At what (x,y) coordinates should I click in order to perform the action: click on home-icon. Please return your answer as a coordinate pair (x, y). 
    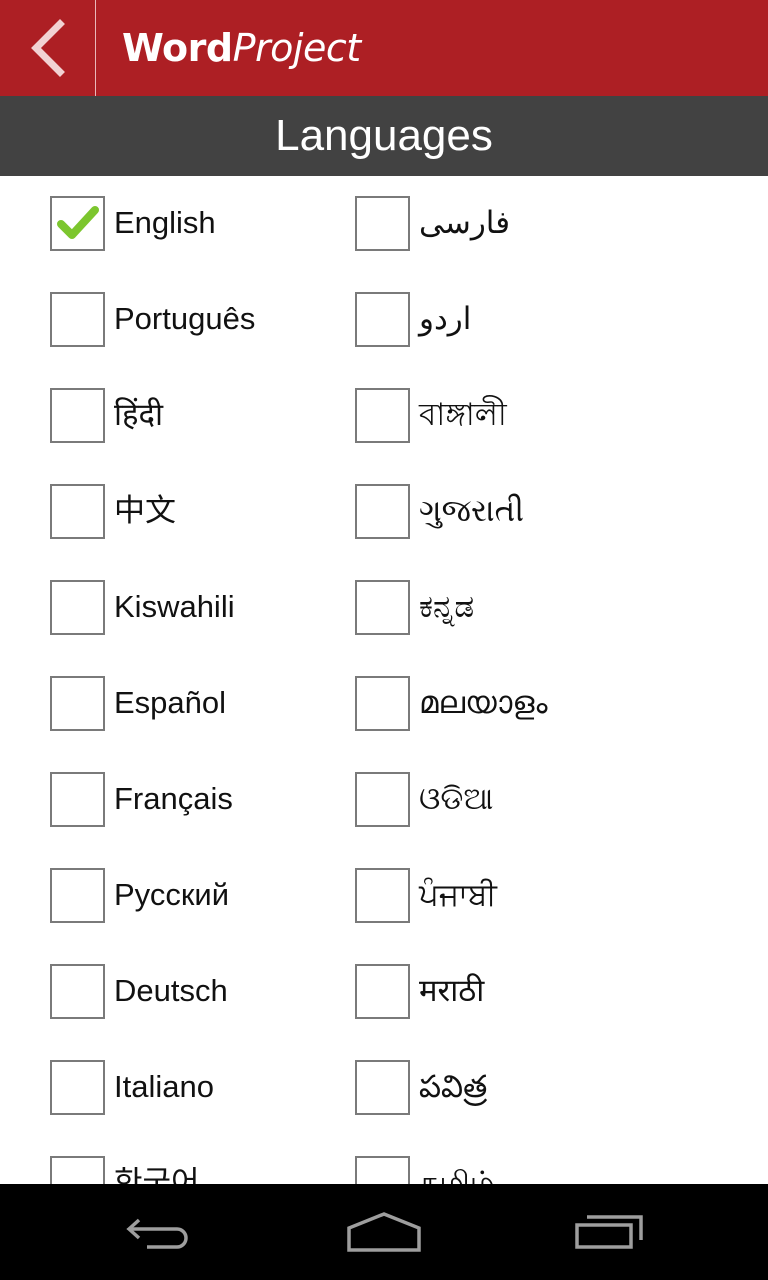
    Looking at the image, I should click on (384, 1232).